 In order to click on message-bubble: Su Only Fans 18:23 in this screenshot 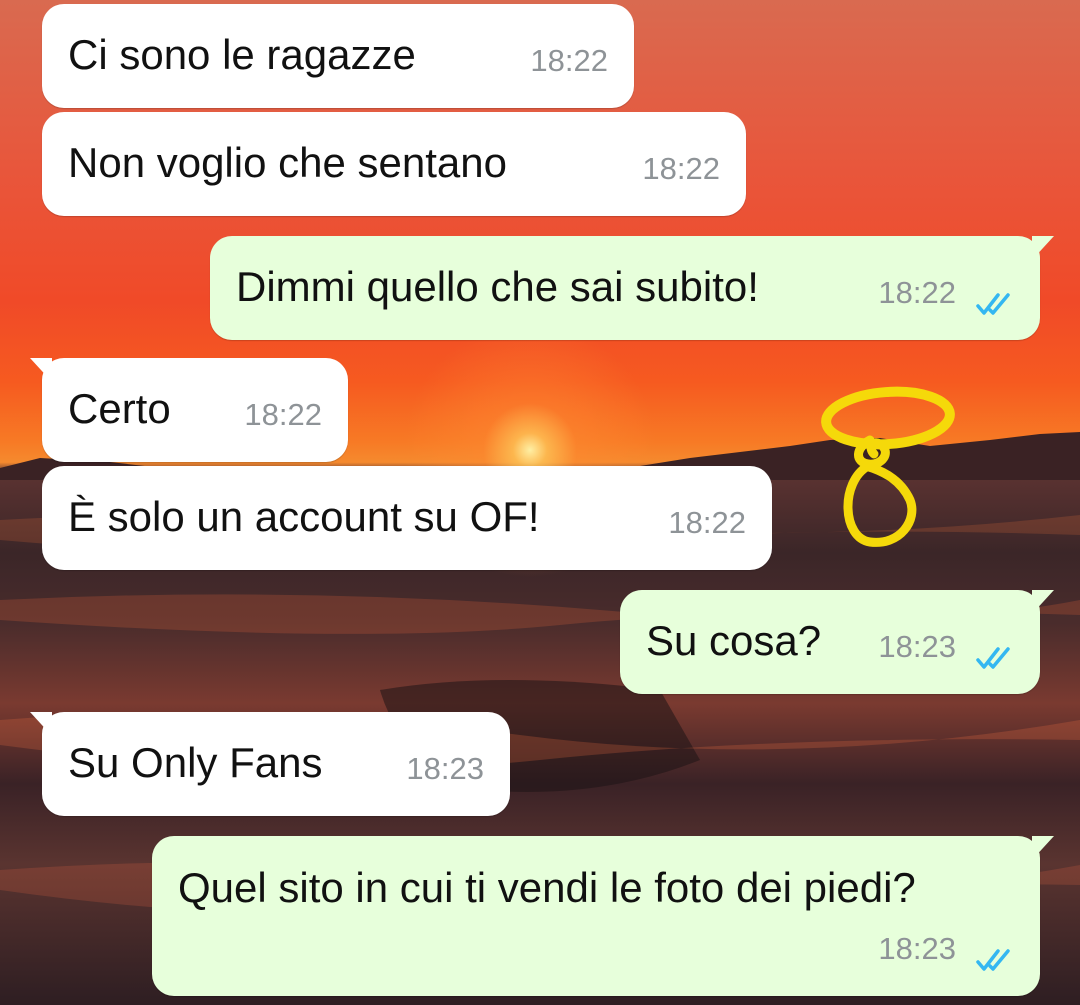, I will do `click(270, 764)`.